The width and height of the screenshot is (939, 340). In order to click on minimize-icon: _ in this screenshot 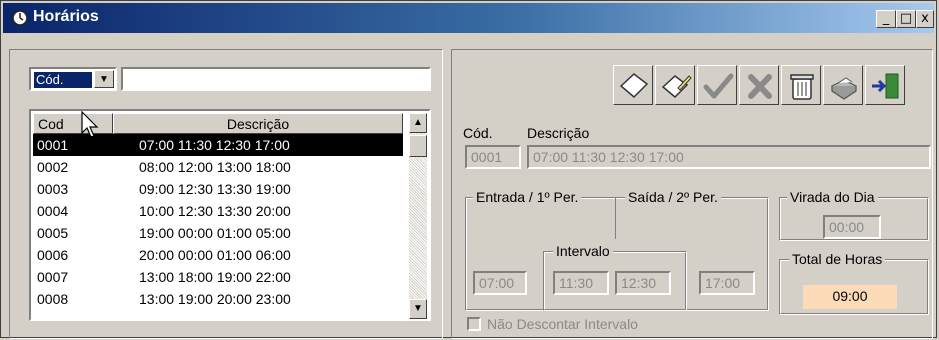, I will do `click(886, 18)`.